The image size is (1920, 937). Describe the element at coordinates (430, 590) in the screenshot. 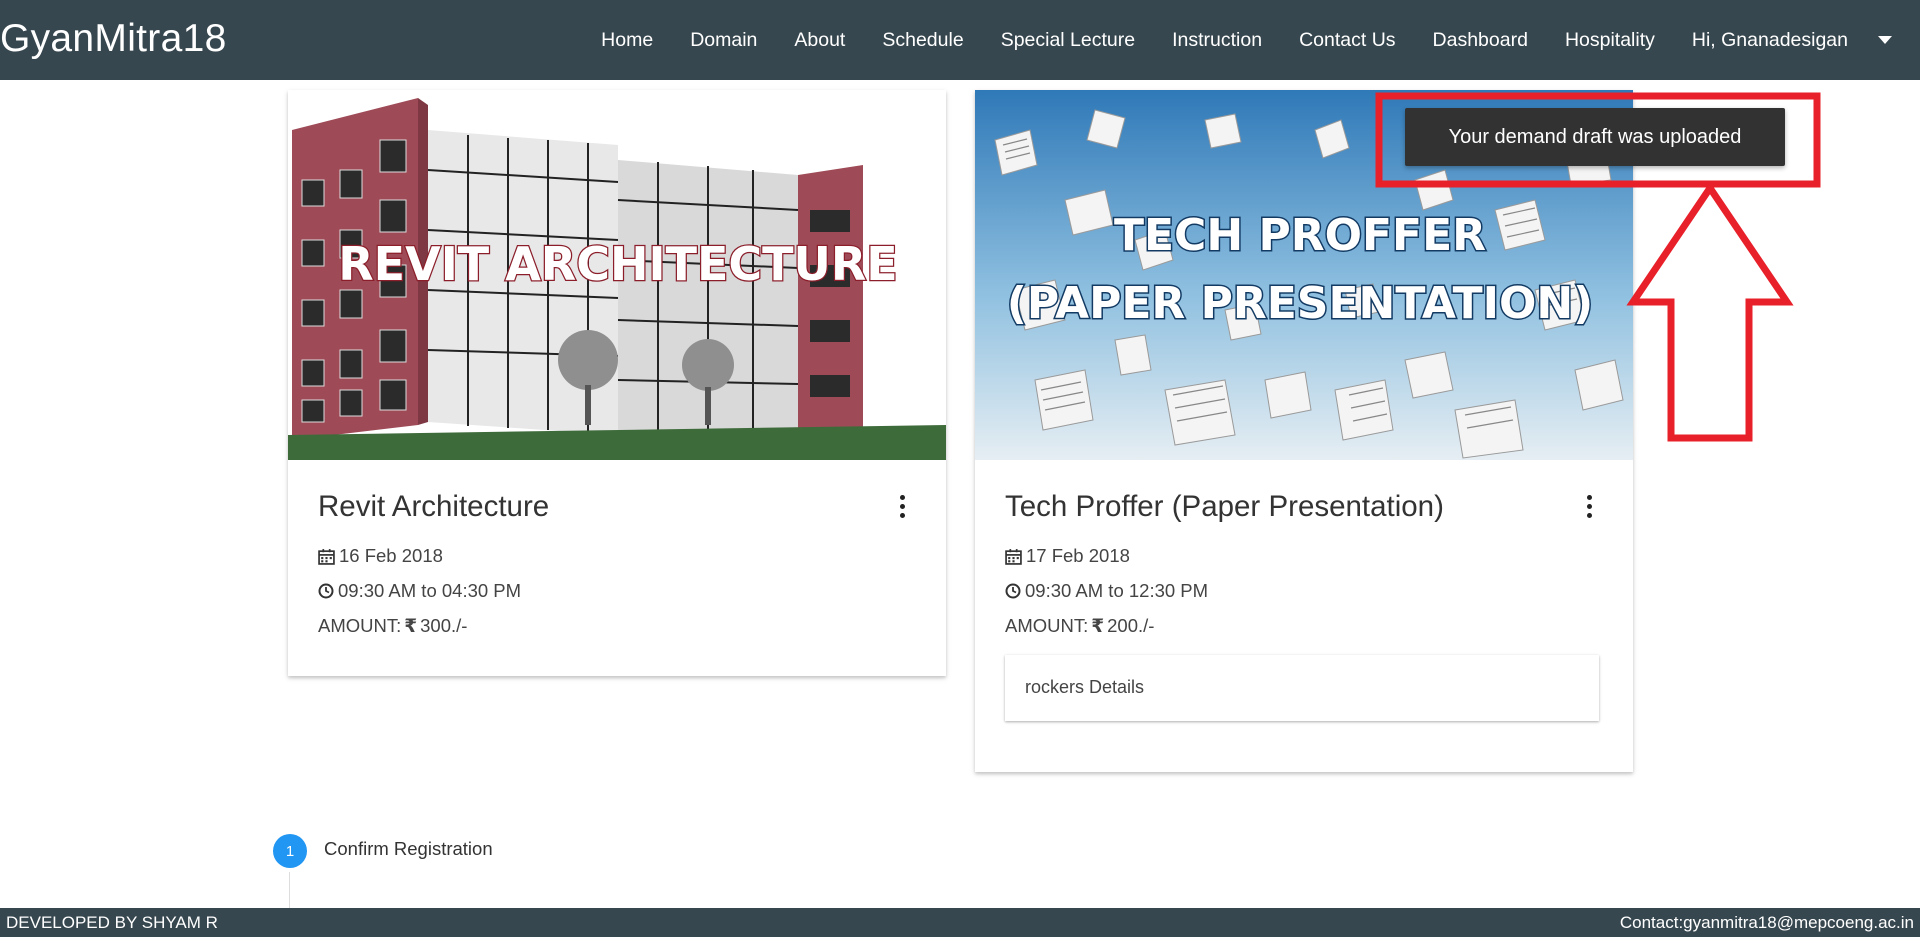

I see `event-time: 09:30 AM to 04:30 PM` at that location.